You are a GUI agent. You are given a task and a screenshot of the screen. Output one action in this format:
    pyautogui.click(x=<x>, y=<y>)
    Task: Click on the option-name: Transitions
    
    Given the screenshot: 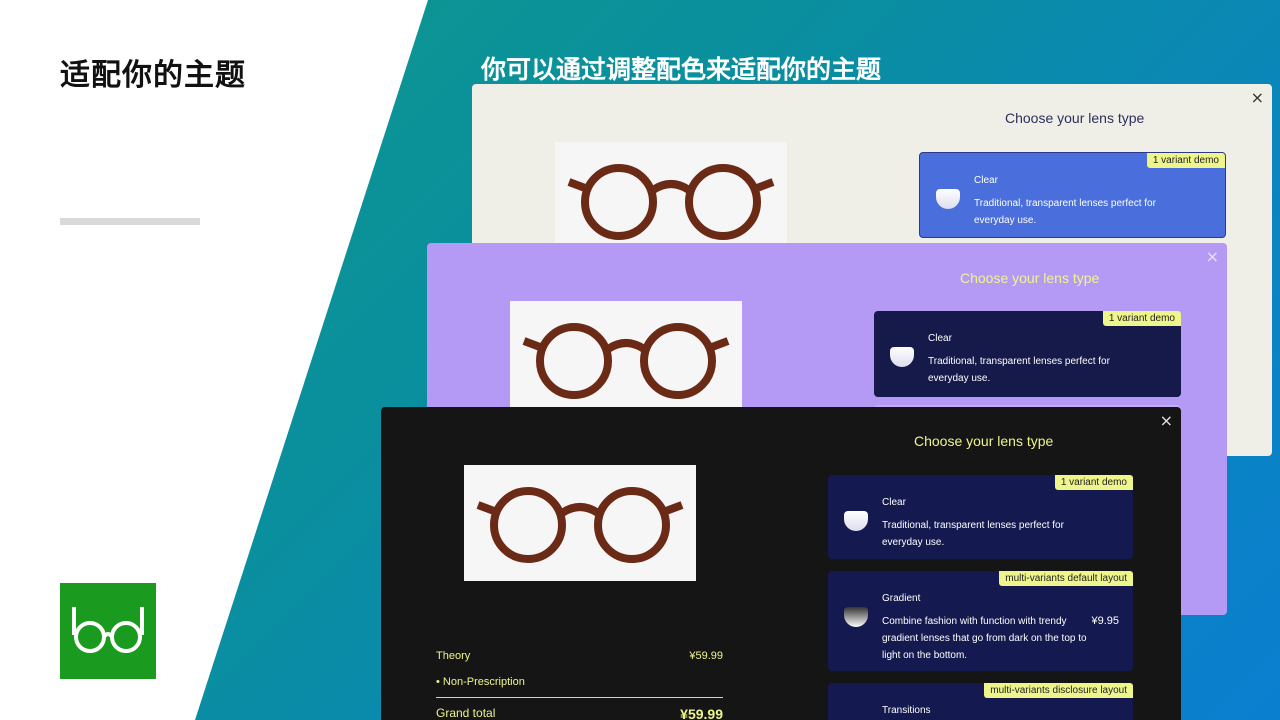 What is the action you would take?
    pyautogui.click(x=906, y=710)
    